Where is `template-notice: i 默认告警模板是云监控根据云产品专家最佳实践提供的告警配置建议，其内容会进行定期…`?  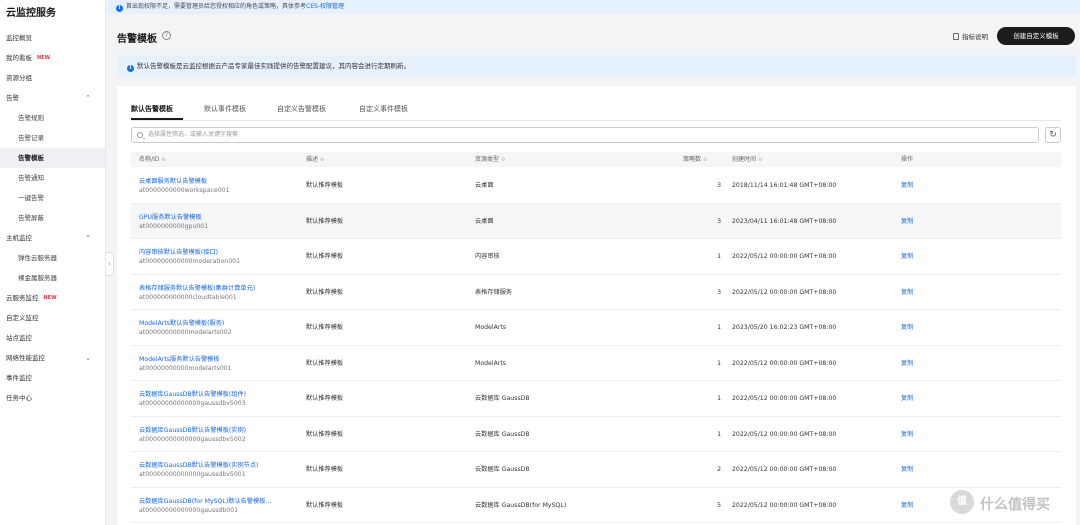
template-notice: i 默认告警模板是云监控根据云产品专家最佳实践提供的告警配置建议，其内容会进行定期… is located at coordinates (596, 66).